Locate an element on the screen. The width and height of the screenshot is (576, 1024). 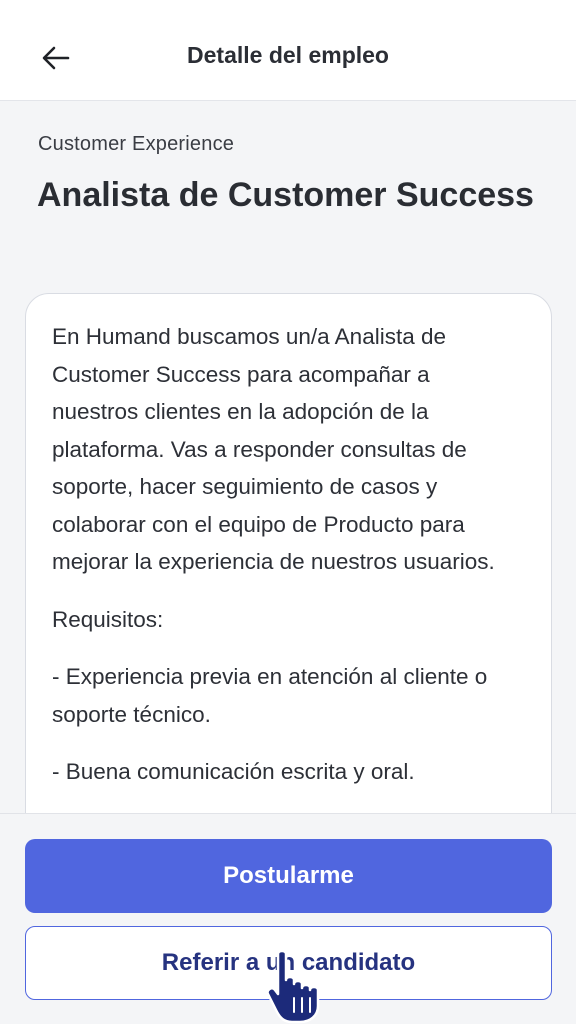
top-app-bar: Detalle del empleo is located at coordinates (288, 50).